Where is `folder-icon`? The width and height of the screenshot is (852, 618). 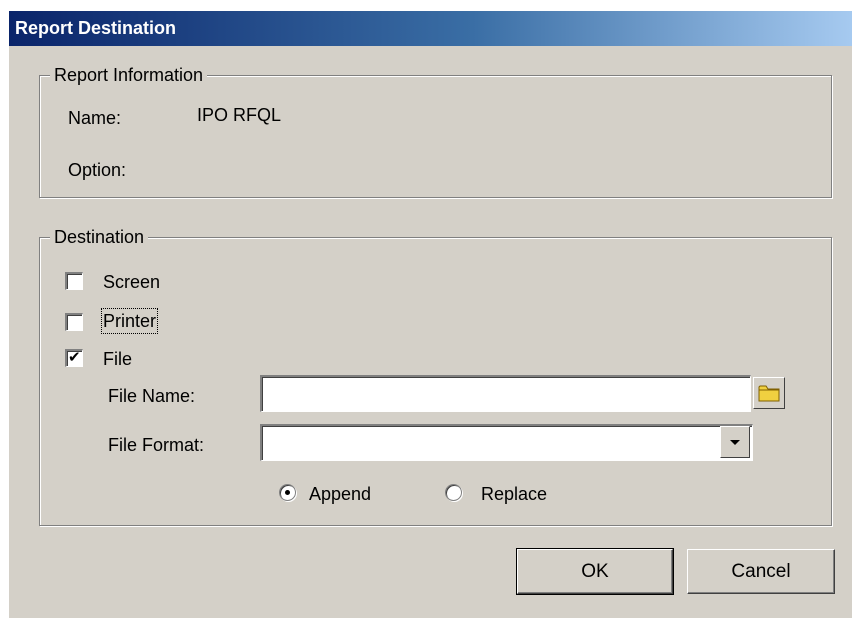 folder-icon is located at coordinates (769, 393).